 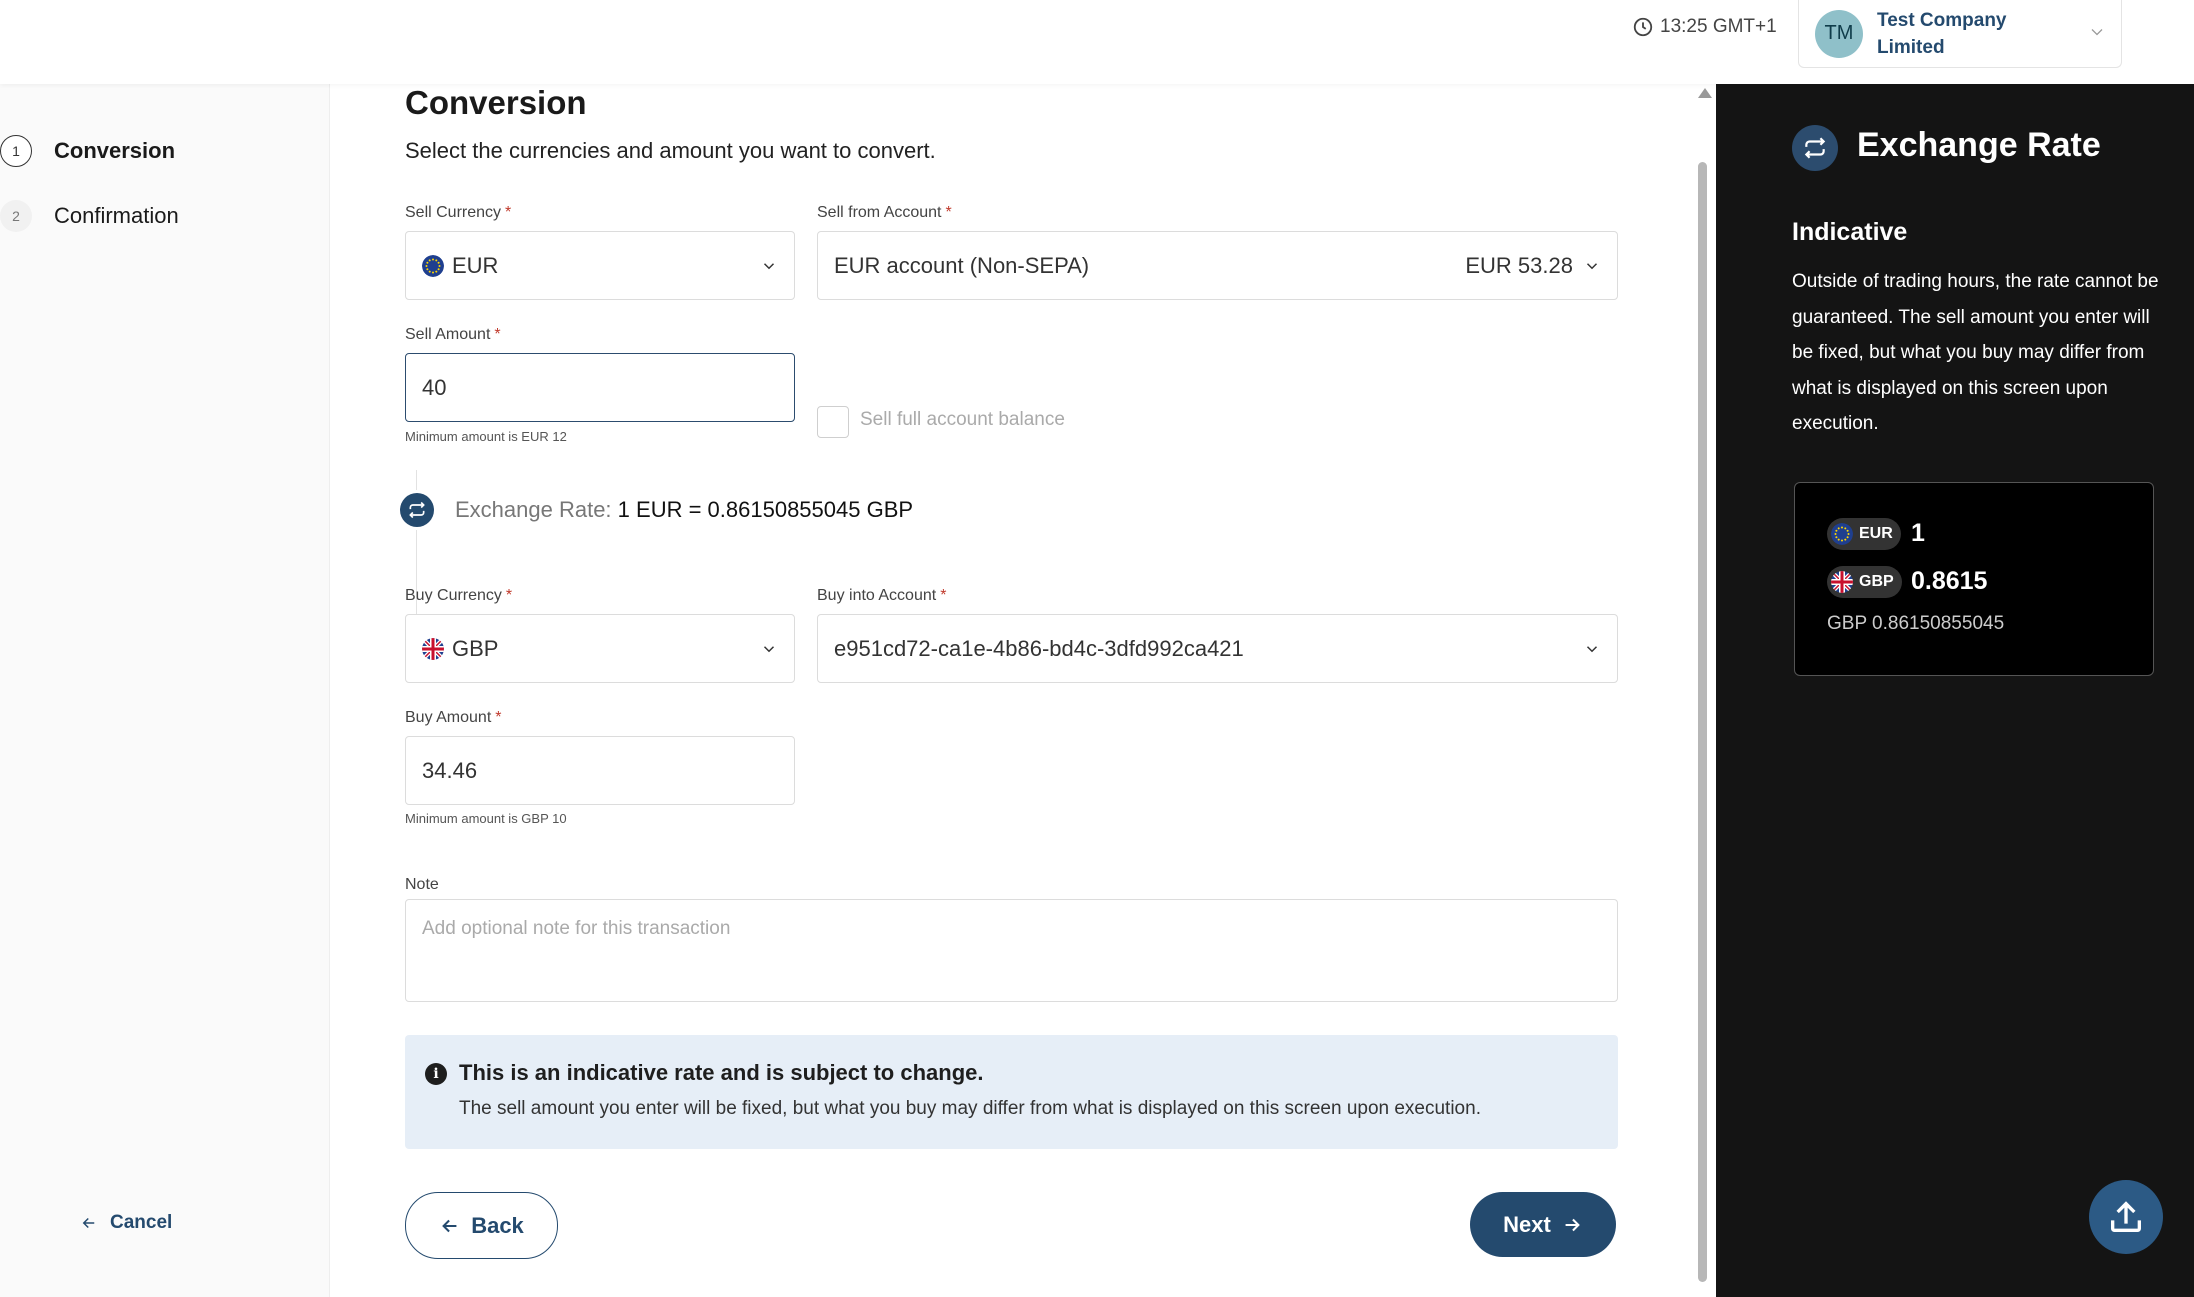 I want to click on exchange-rate: Exchange Rate: 1 EUR = 0.86150855045 GBP, so click(x=684, y=510).